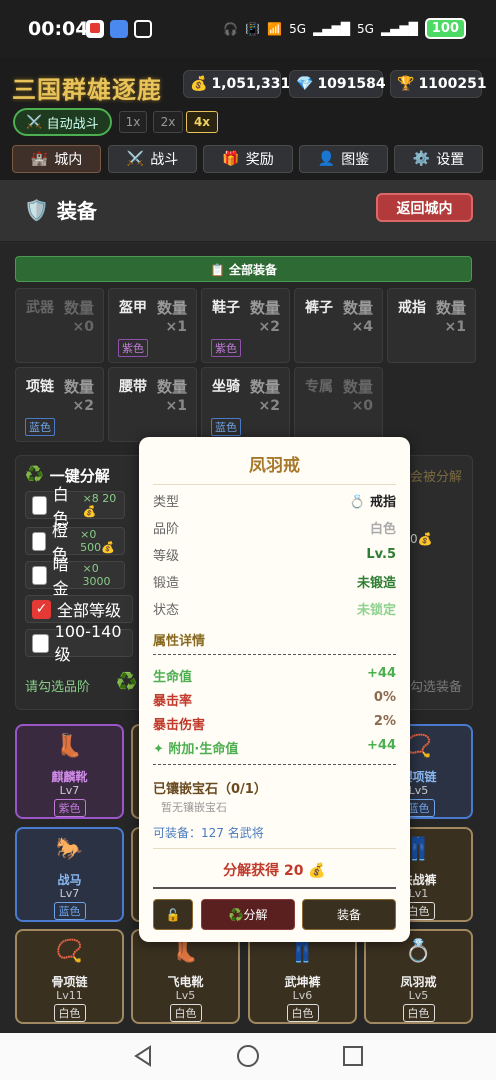 This screenshot has height=1080, width=496. I want to click on slot-name: 盔甲, so click(133, 308).